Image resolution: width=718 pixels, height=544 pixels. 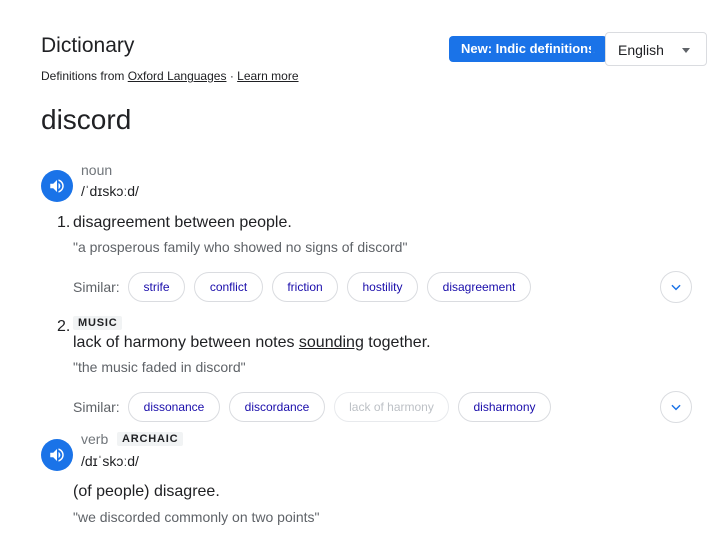 What do you see at coordinates (95, 439) in the screenshot?
I see `part-of-speech: verb` at bounding box center [95, 439].